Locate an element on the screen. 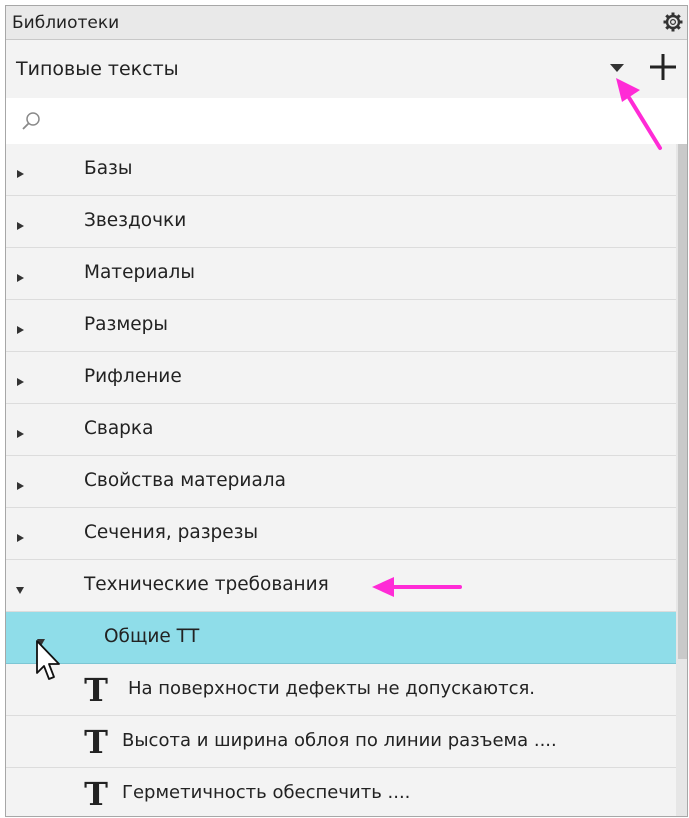  tree-node-label: Рифление is located at coordinates (133, 376).